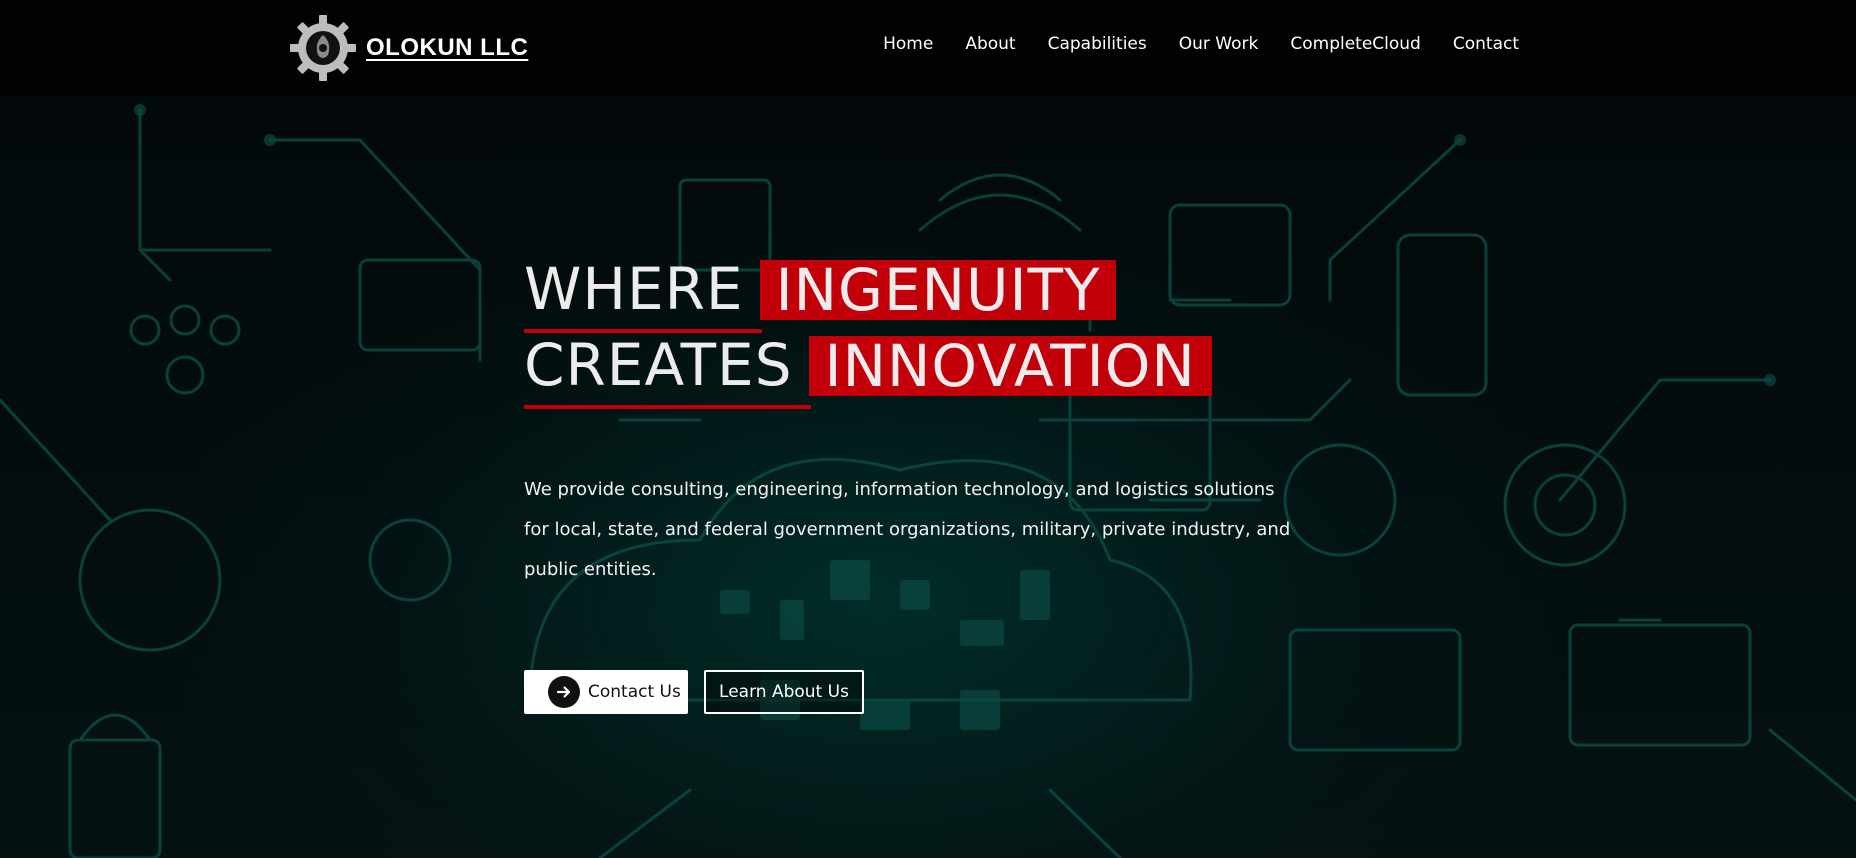 This screenshot has width=1856, height=858. I want to click on learn-about-us-label: Learn About Us, so click(784, 692).